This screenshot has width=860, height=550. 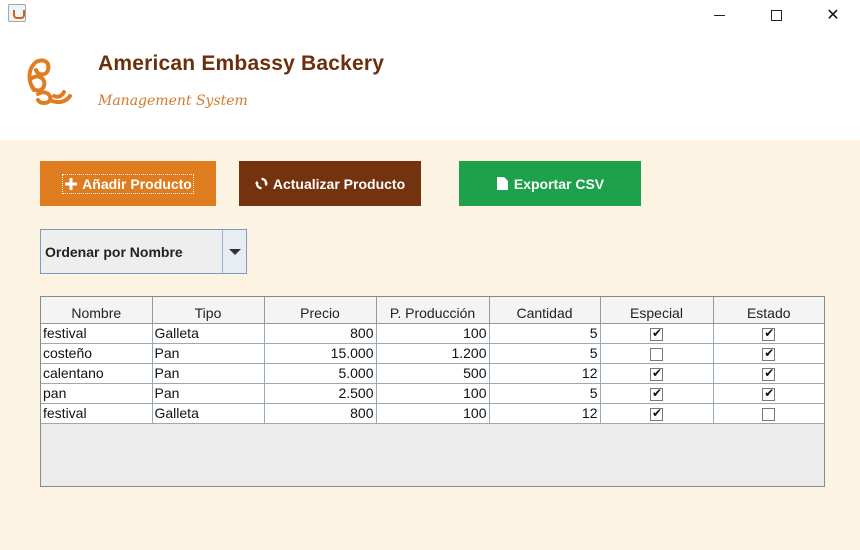 I want to click on minimize-icon, so click(x=719, y=15).